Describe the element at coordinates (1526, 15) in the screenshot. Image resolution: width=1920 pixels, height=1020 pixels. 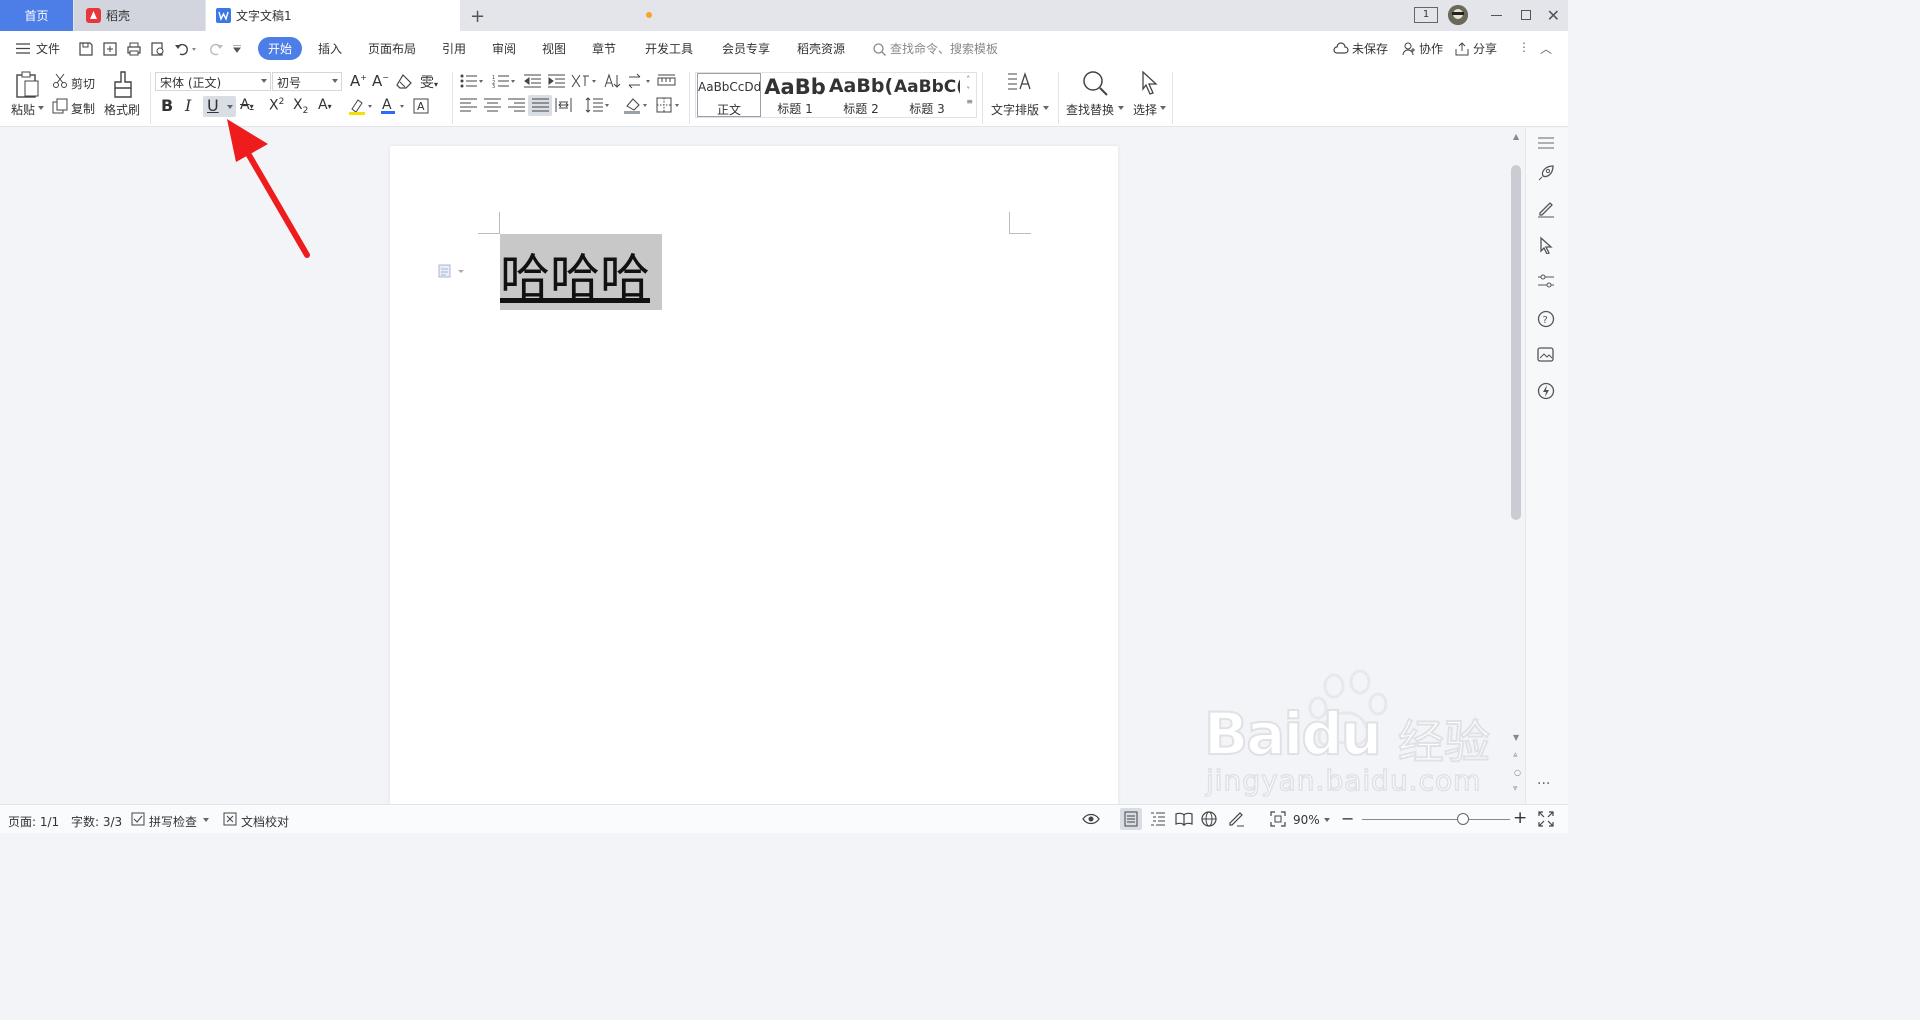
I see `restore-icon` at that location.